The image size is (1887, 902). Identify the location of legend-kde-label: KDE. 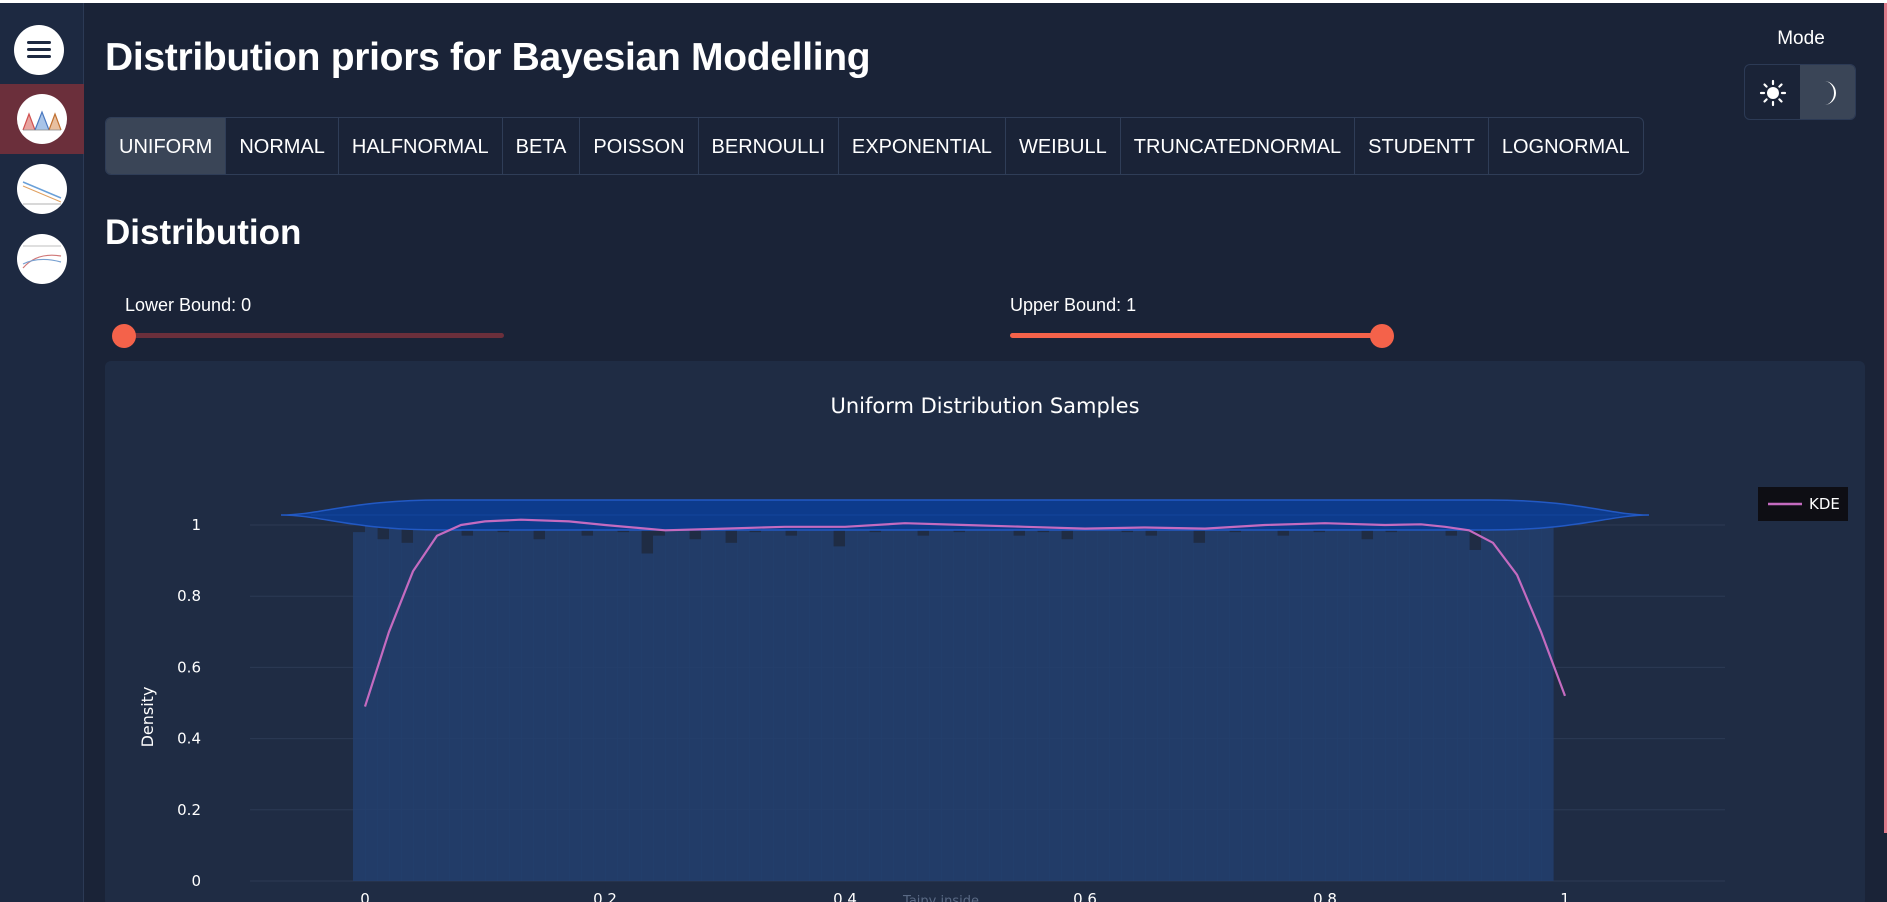
(1824, 504).